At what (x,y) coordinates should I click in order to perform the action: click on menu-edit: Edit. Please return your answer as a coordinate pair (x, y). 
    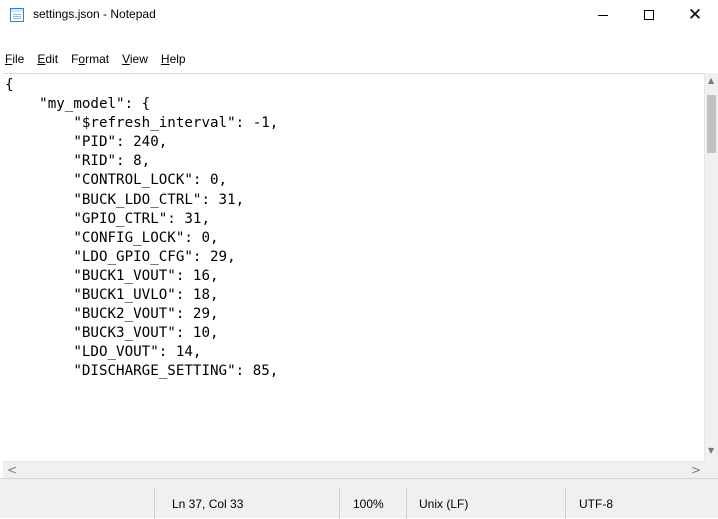
    Looking at the image, I should click on (48, 59).